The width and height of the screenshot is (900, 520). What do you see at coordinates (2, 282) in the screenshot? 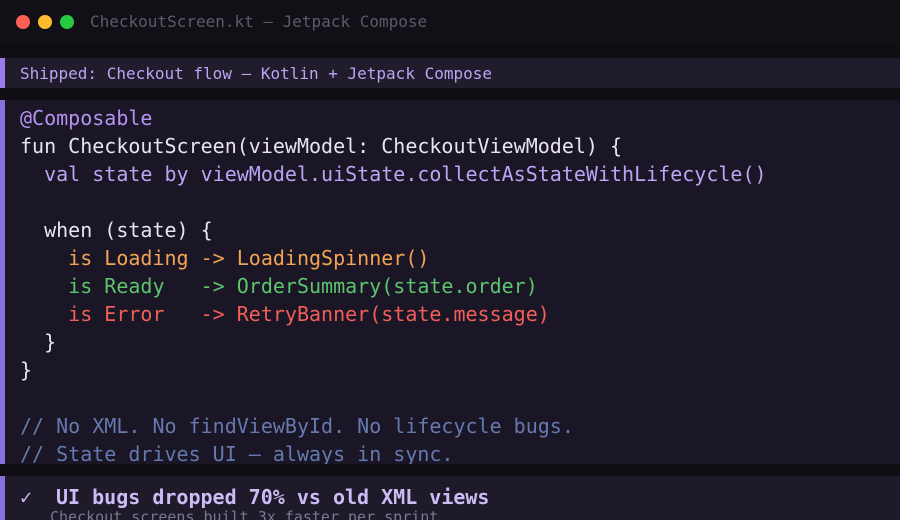
I see `code-accent-bar` at bounding box center [2, 282].